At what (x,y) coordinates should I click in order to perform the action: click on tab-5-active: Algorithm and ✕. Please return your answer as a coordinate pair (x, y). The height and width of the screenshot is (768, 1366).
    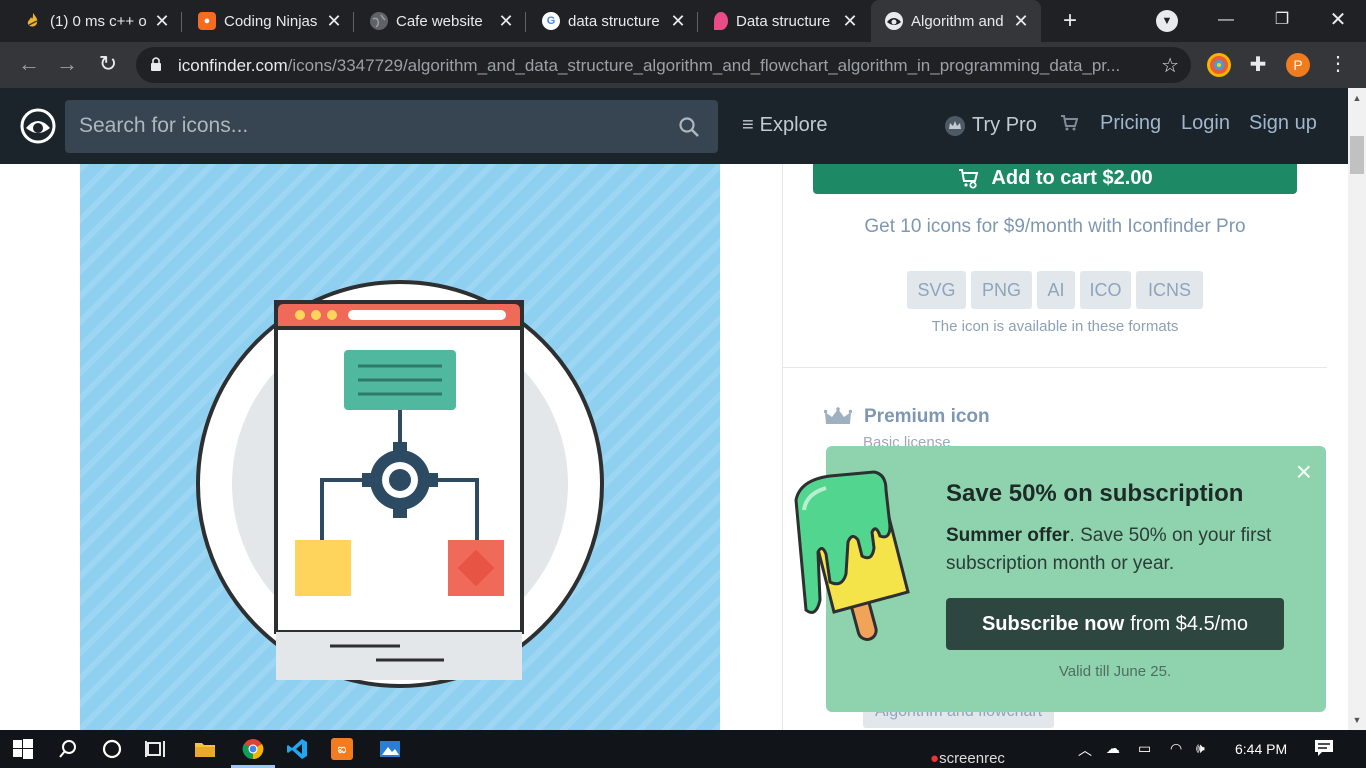
    Looking at the image, I should click on (956, 21).